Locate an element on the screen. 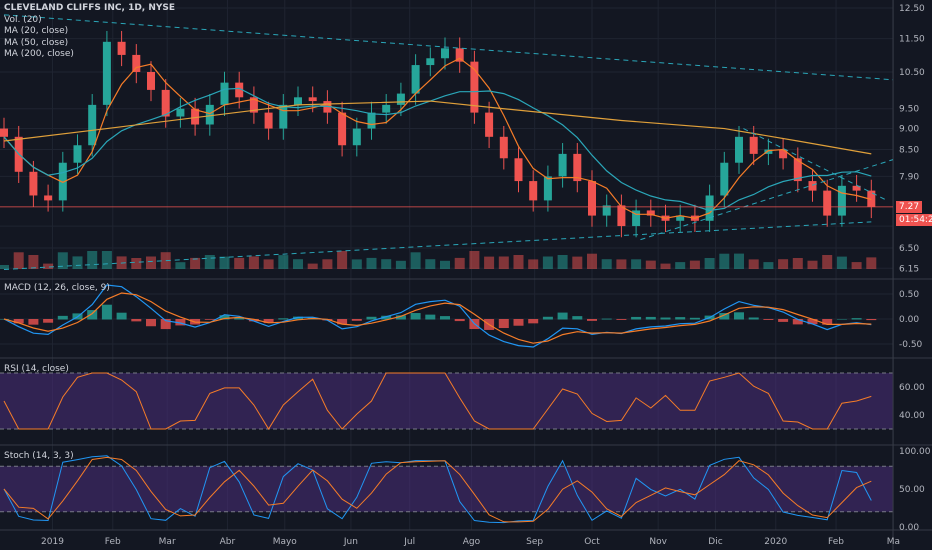  time-tick-label: Jun is located at coordinates (350, 542).